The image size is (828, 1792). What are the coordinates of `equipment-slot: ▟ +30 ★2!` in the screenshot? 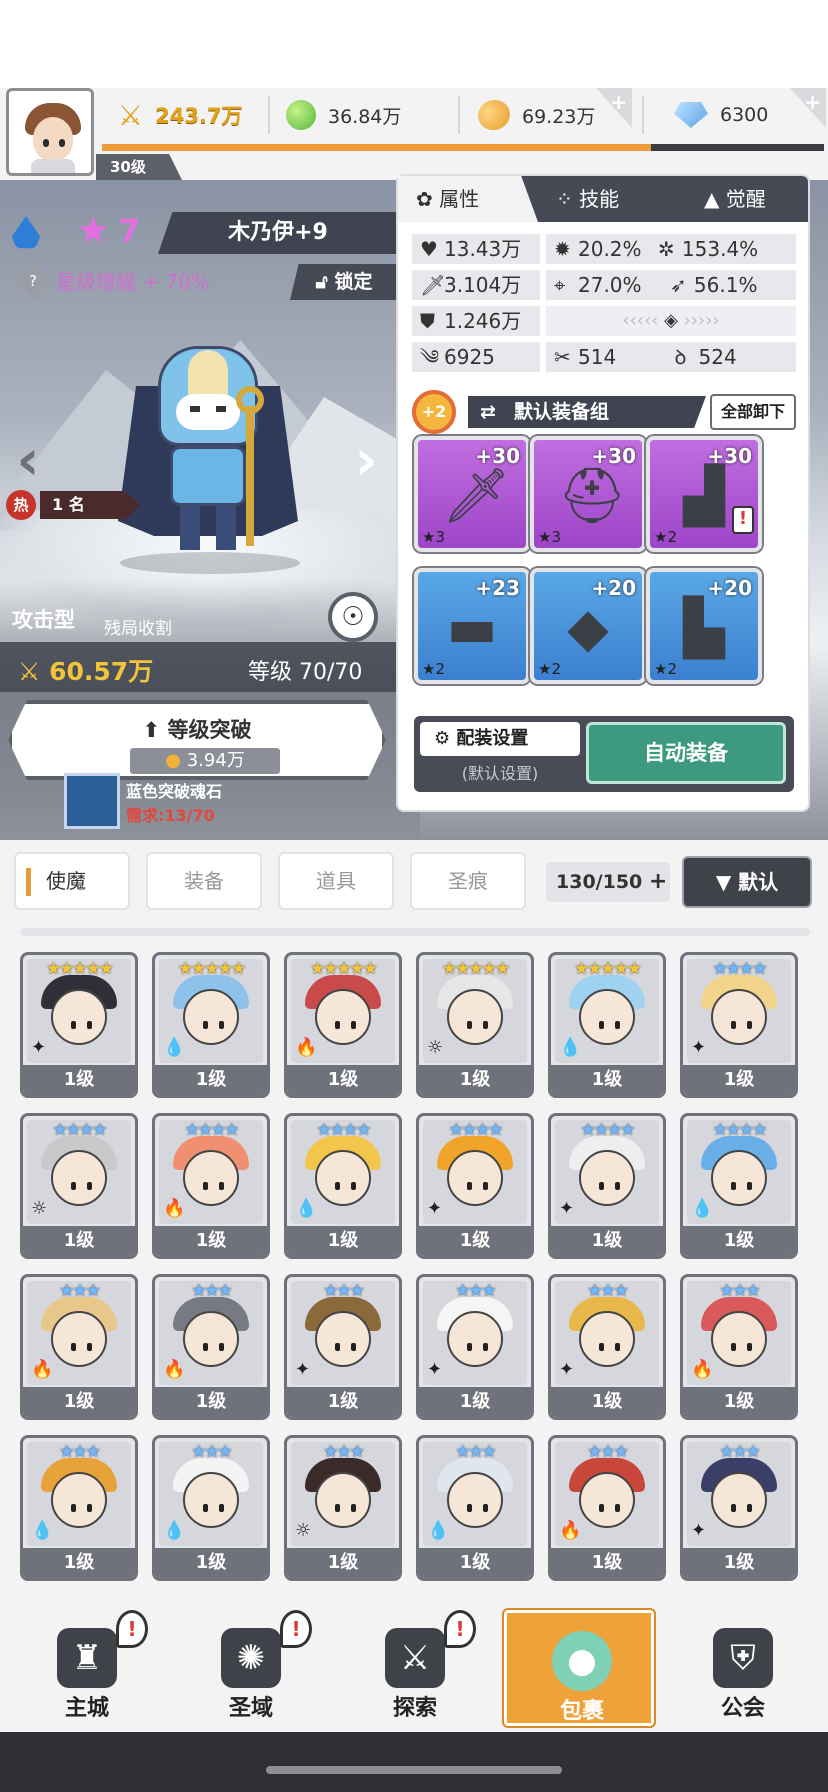 It's located at (704, 494).